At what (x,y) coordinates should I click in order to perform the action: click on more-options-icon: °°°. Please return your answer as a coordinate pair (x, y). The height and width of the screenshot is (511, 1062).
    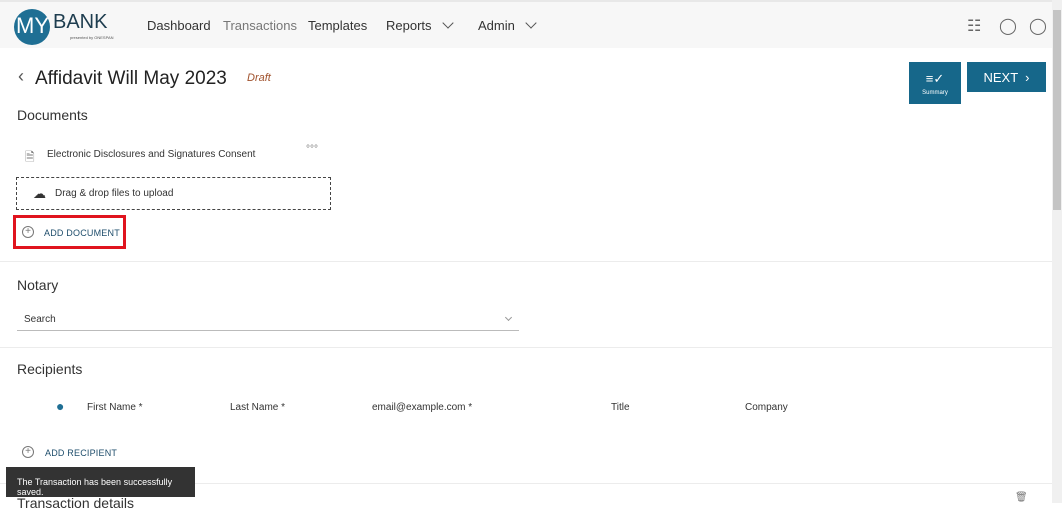
    Looking at the image, I should click on (312, 149).